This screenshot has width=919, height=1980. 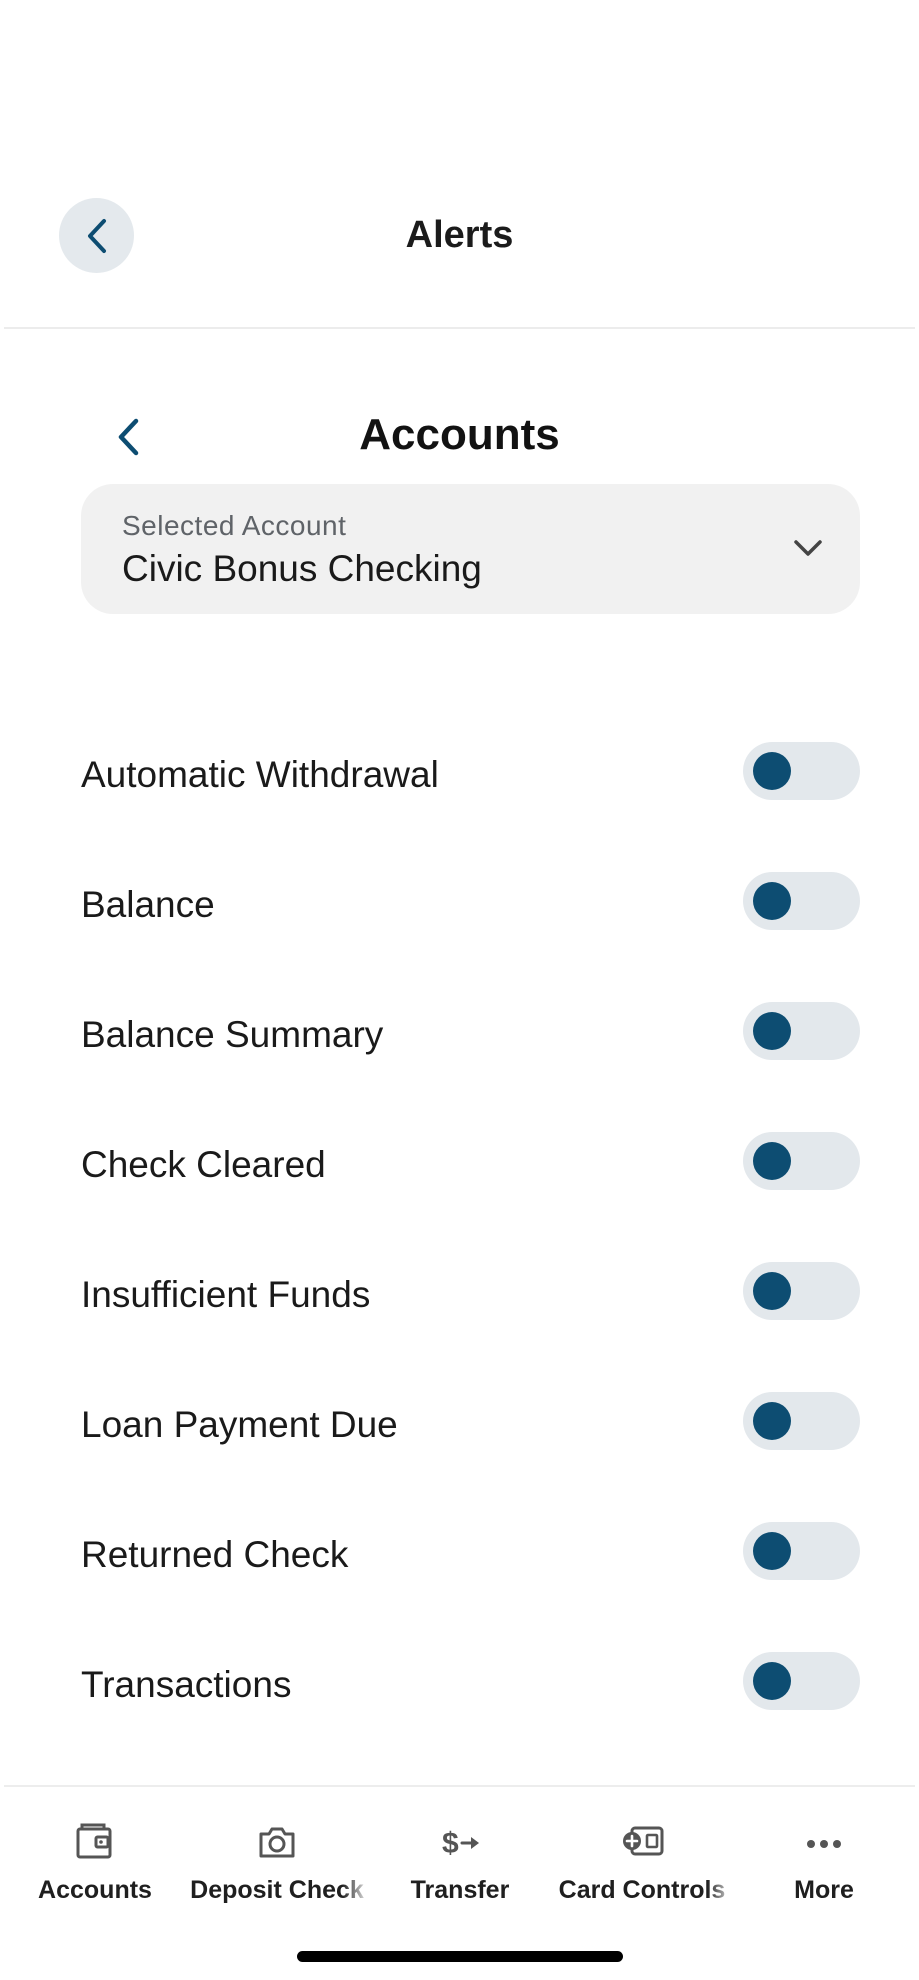 I want to click on section-title: Accounts, so click(x=459, y=434).